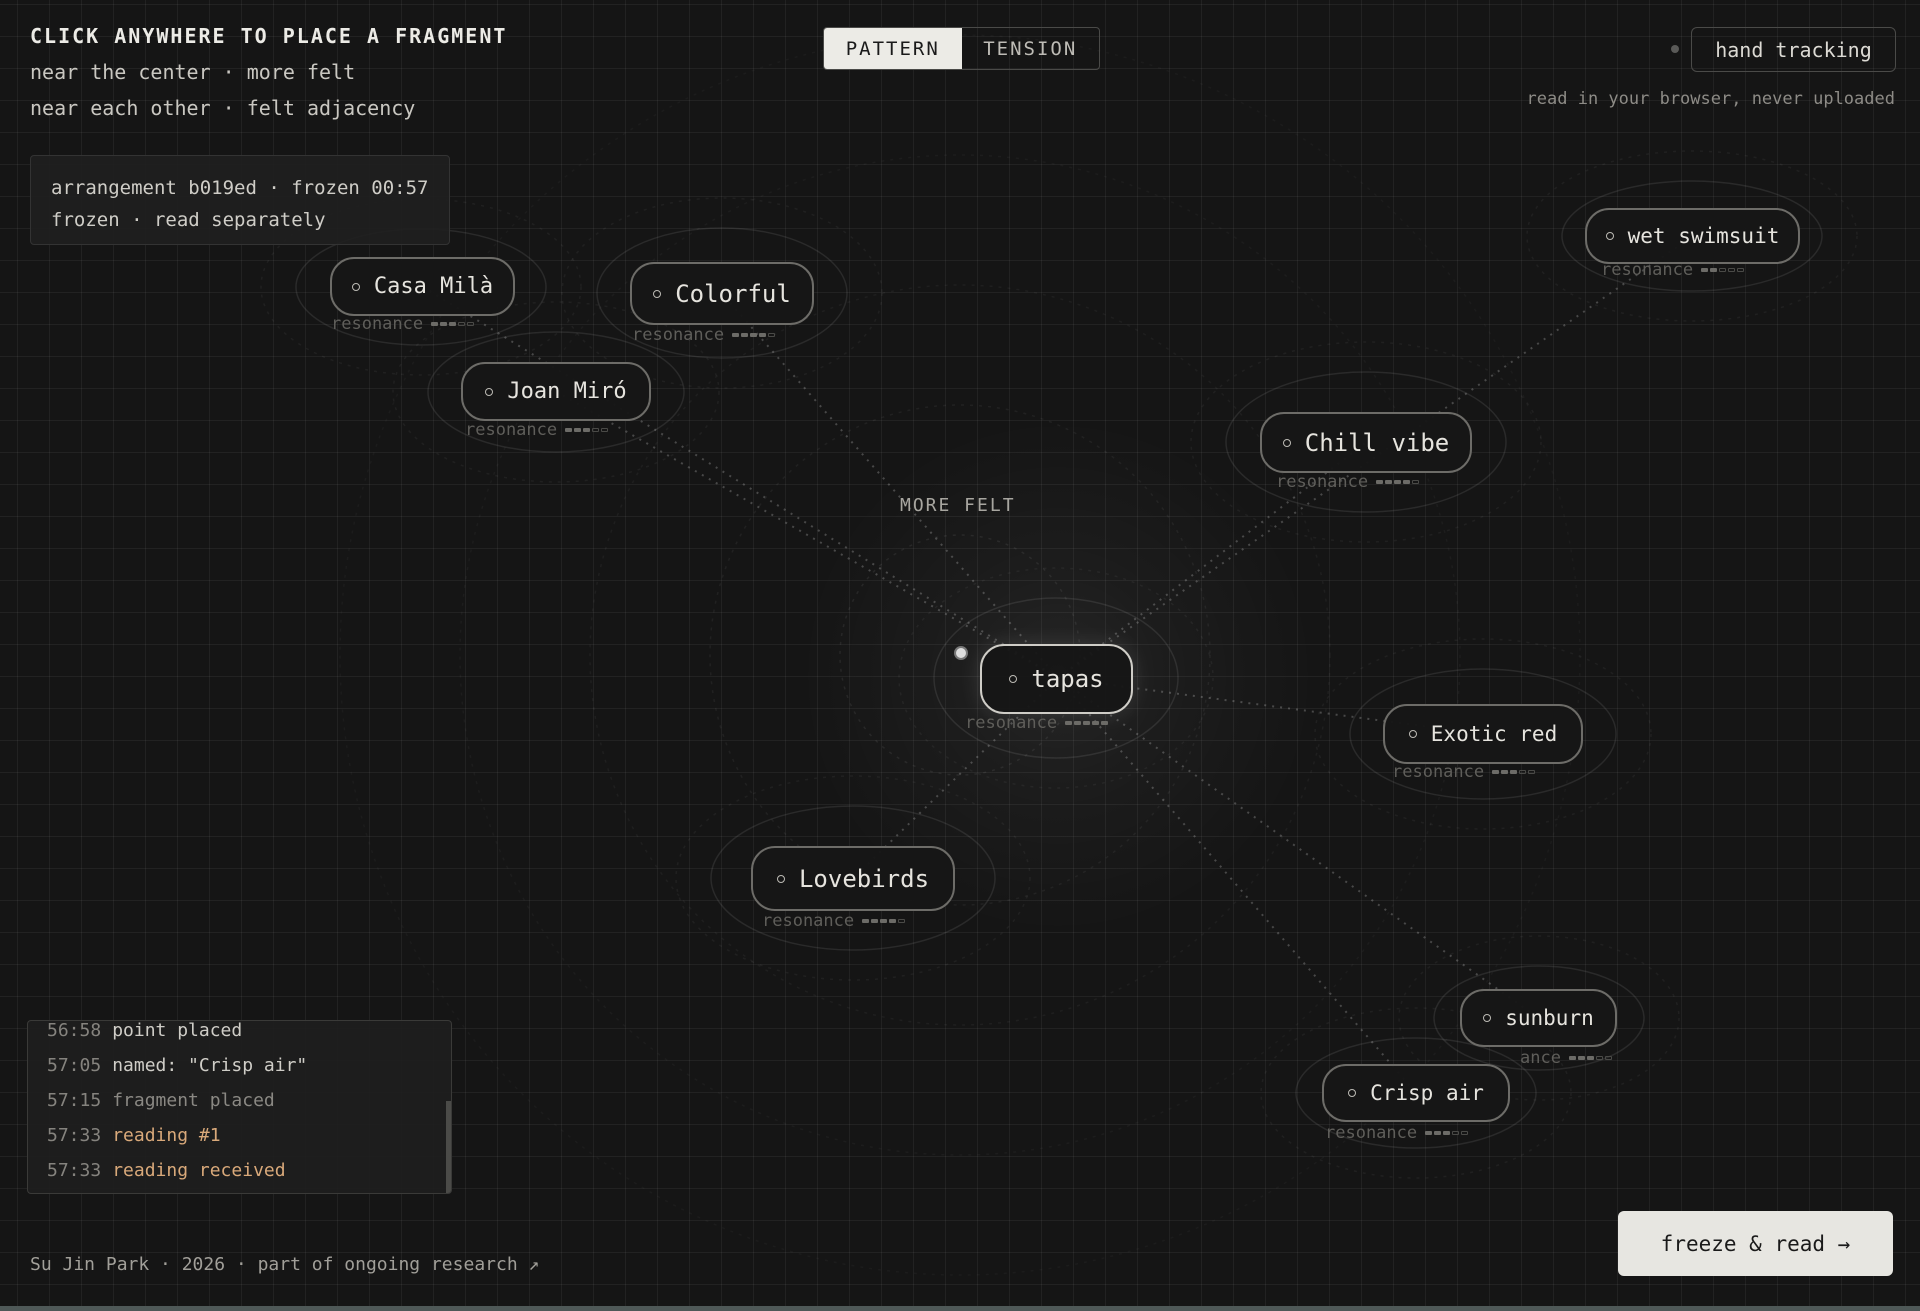  What do you see at coordinates (193, 1100) in the screenshot?
I see `log-entry-message: fragment placed` at bounding box center [193, 1100].